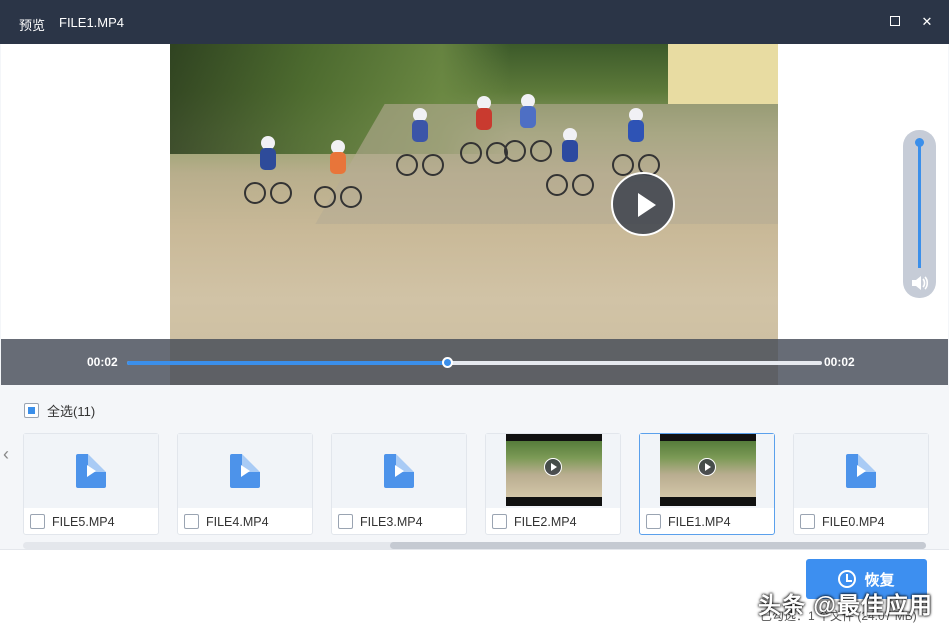 The height and width of the screenshot is (629, 949). I want to click on file-card: FILE3.MP4, so click(399, 484).